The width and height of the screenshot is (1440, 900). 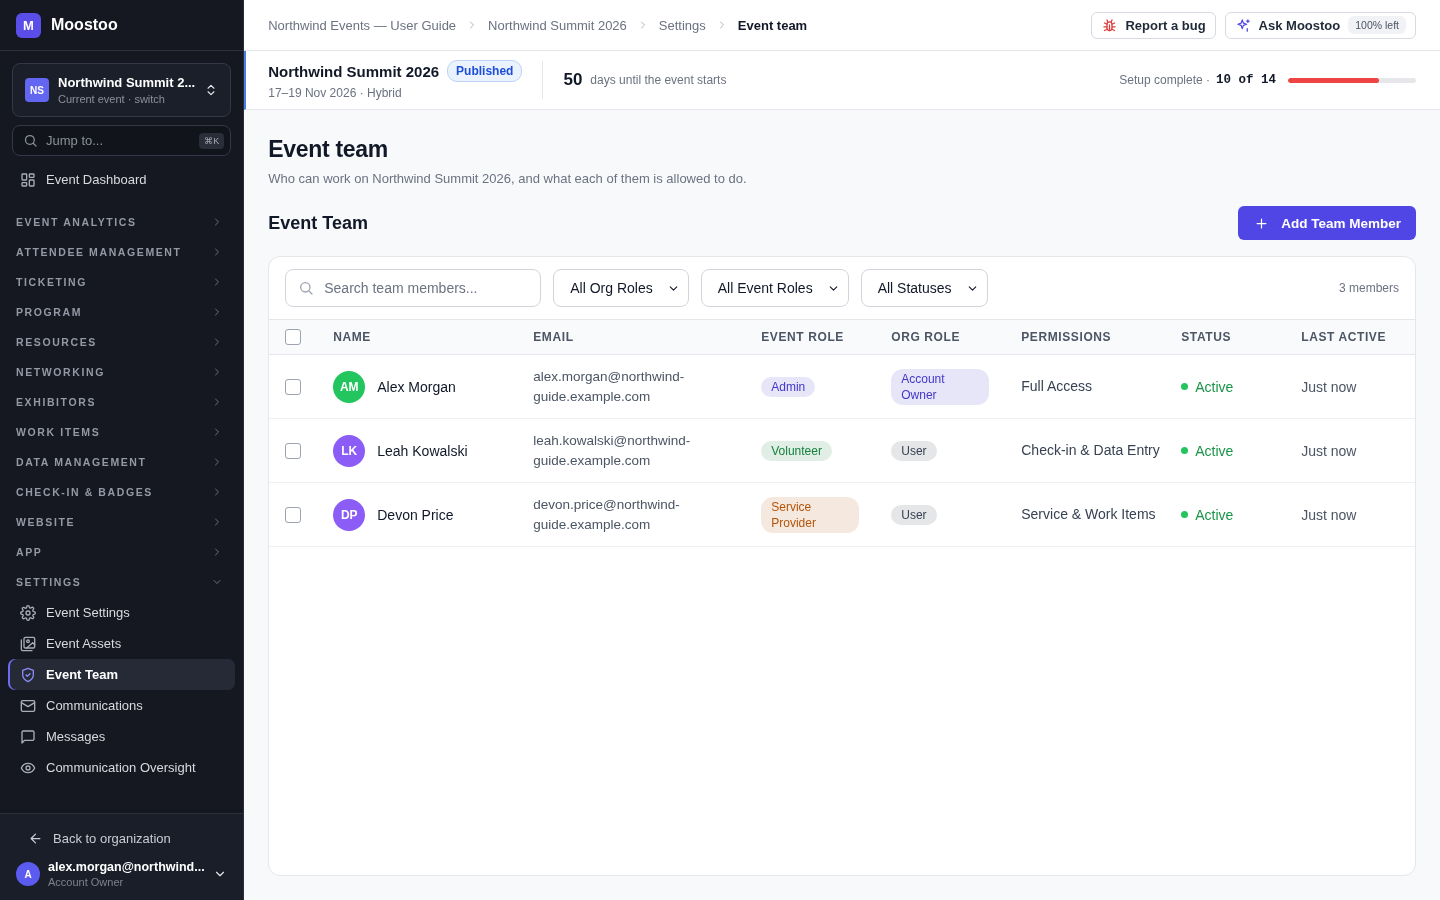 What do you see at coordinates (122, 372) in the screenshot?
I see `nav-section: NETWORKING` at bounding box center [122, 372].